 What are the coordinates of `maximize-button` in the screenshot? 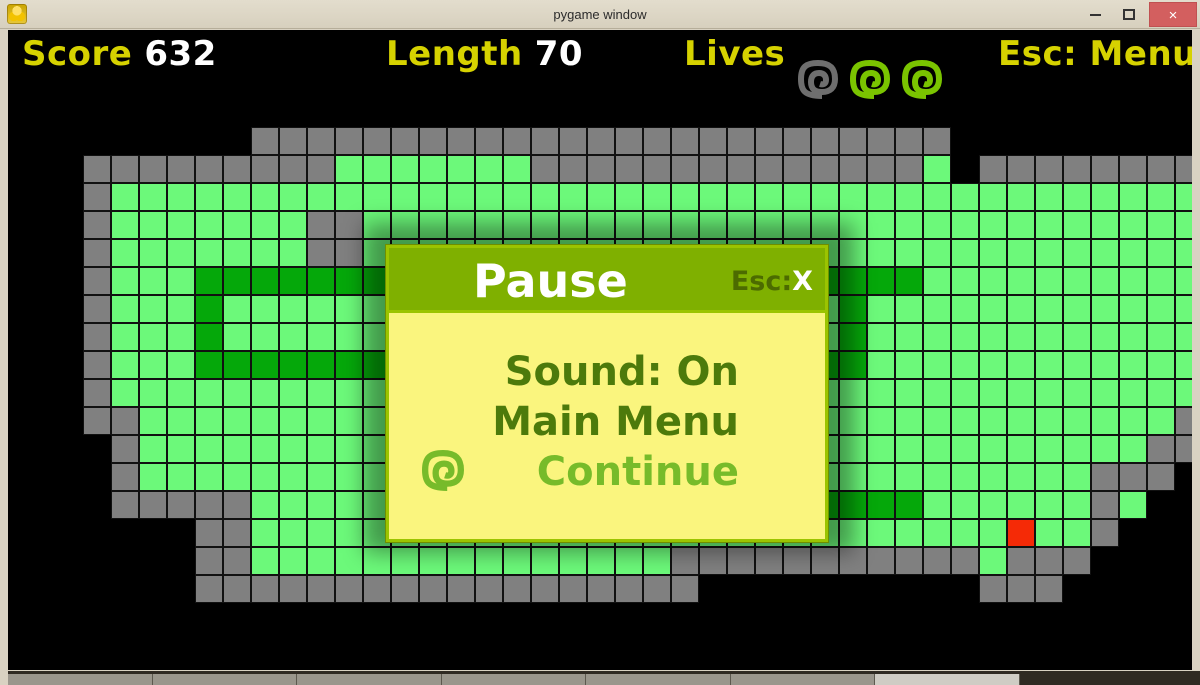 It's located at (1129, 14).